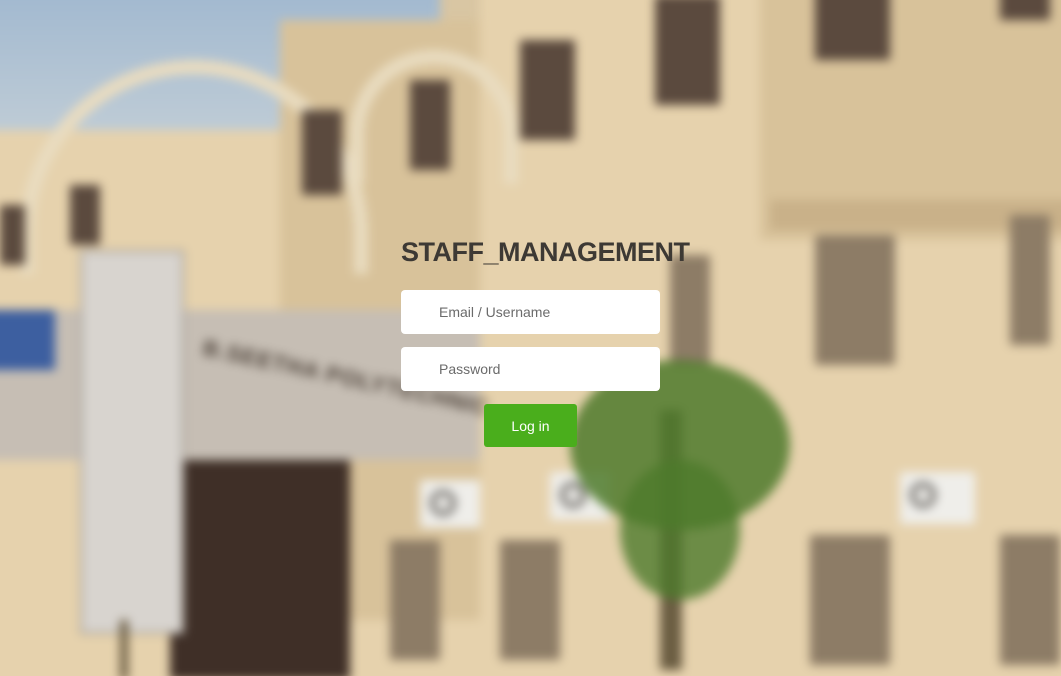 This screenshot has height=676, width=1061. What do you see at coordinates (530, 425) in the screenshot?
I see `login-button: Log in` at bounding box center [530, 425].